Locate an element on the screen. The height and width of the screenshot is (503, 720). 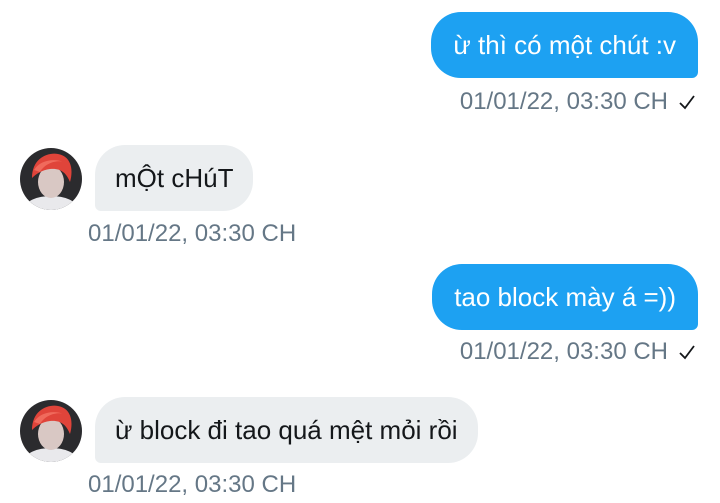
message-bubble-received: ừ block đi tao quá mệt mỏi rồi is located at coordinates (286, 430).